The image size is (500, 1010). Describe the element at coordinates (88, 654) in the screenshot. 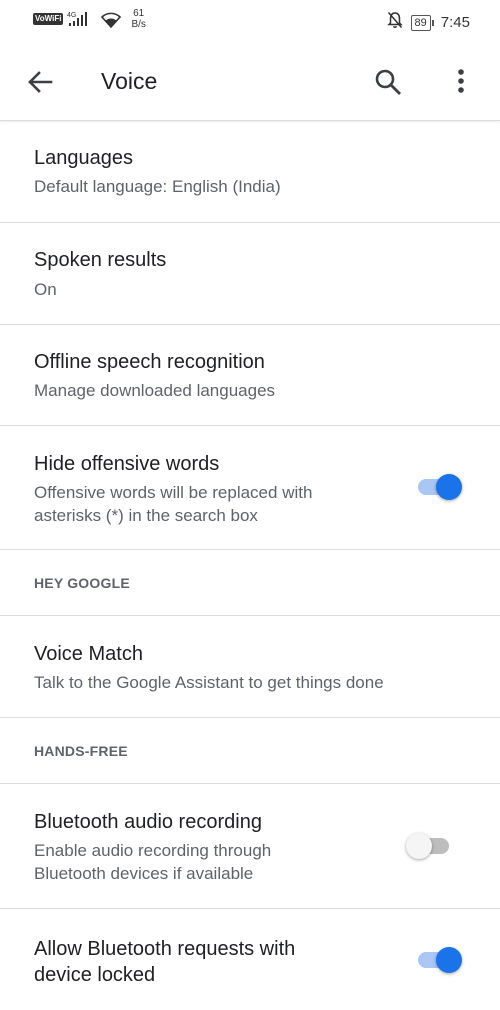

I see `setting-title: Voice Match` at that location.